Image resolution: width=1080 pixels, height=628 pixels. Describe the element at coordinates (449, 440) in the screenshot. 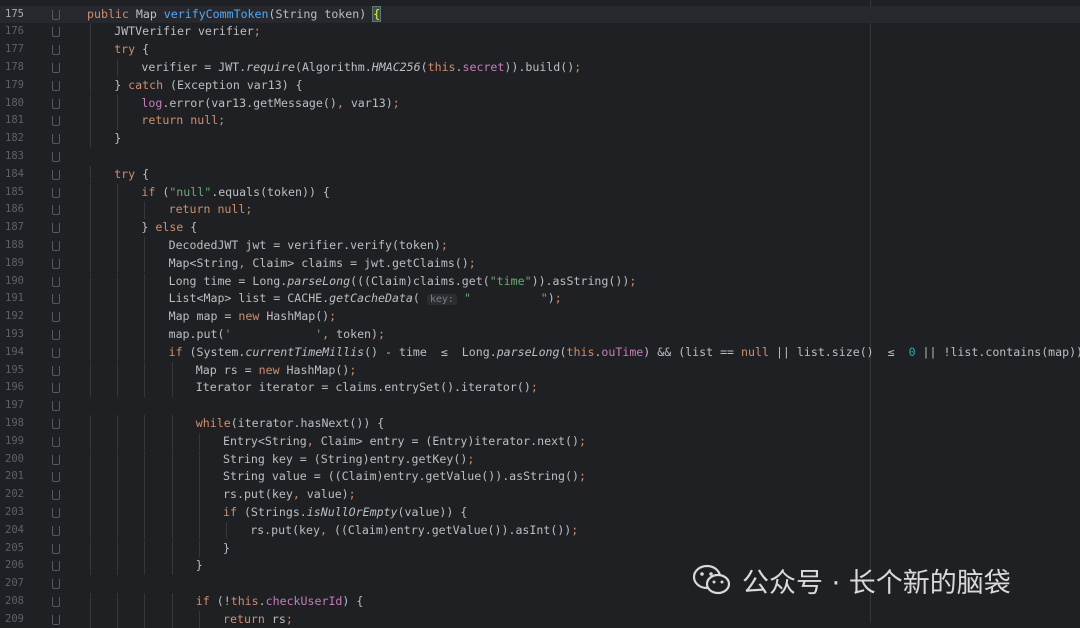

I see `code-token: Claim> entry = (Entry)iterator.next()` at that location.